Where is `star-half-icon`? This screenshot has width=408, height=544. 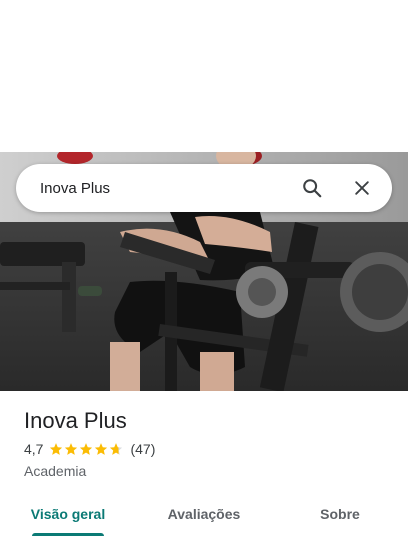
star-half-icon is located at coordinates (116, 449).